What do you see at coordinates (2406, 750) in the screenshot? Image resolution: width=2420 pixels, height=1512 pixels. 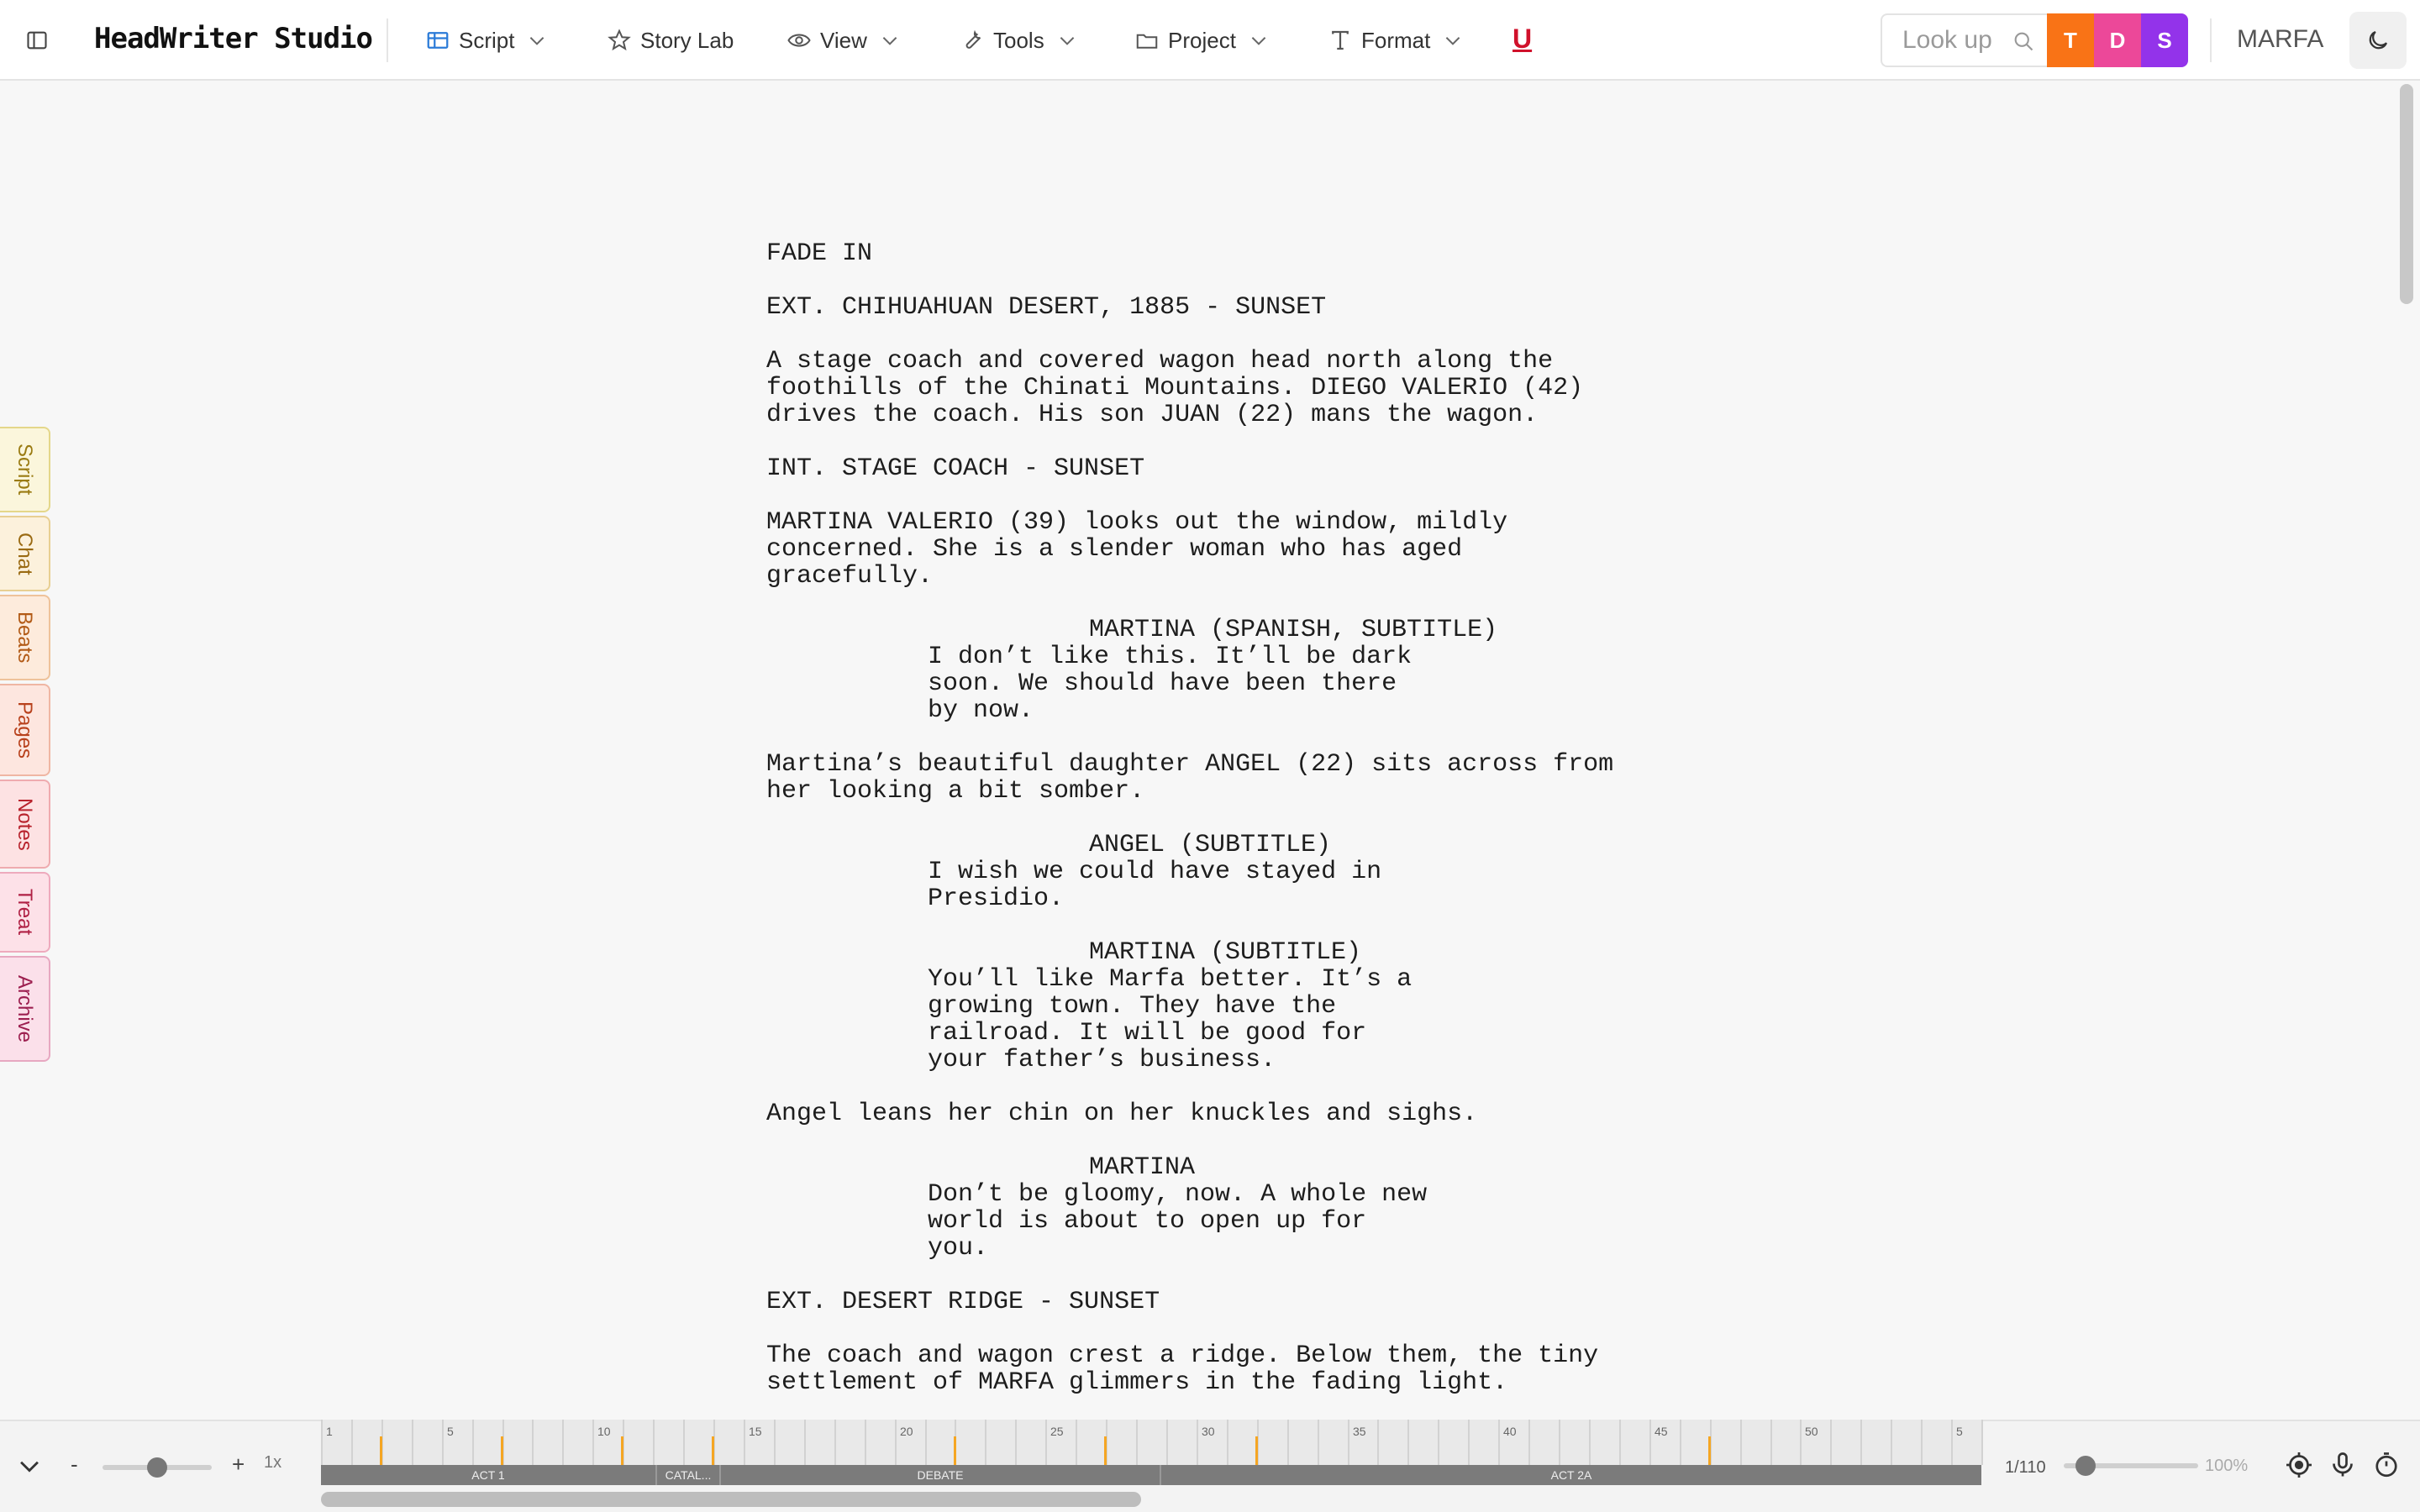 I see `vertical-scrollbar` at bounding box center [2406, 750].